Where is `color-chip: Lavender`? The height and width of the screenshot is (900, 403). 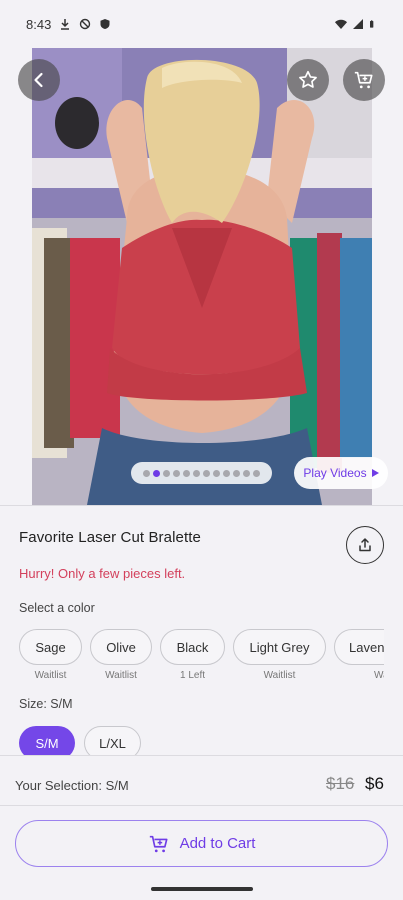 color-chip: Lavender is located at coordinates (359, 647).